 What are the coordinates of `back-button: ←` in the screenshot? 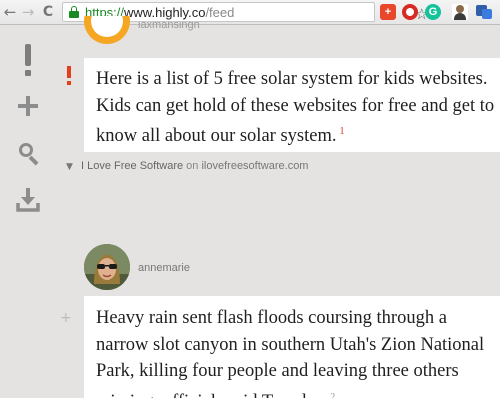 It's located at (10, 12).